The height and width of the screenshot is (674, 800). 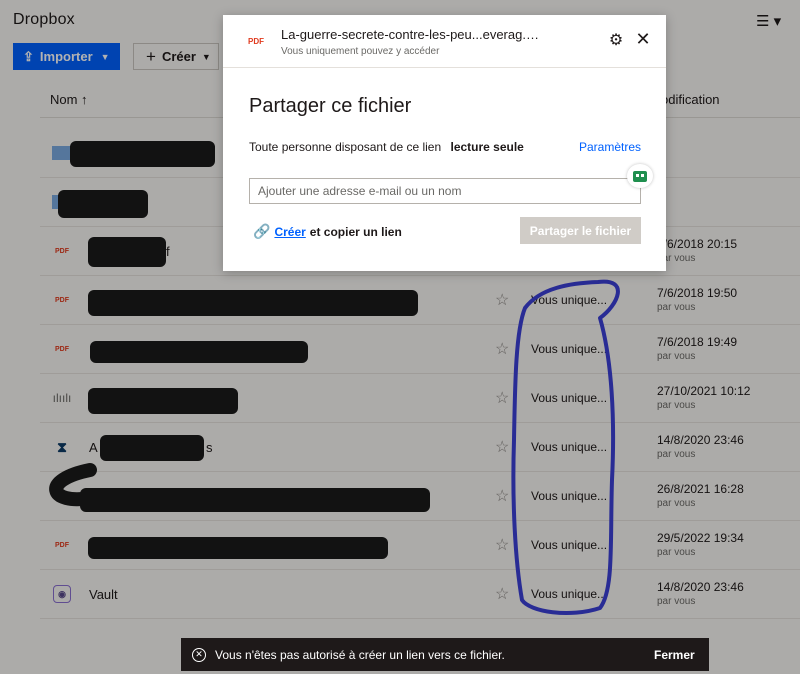 What do you see at coordinates (580, 230) in the screenshot?
I see `share-file-button: Partager le fichier` at bounding box center [580, 230].